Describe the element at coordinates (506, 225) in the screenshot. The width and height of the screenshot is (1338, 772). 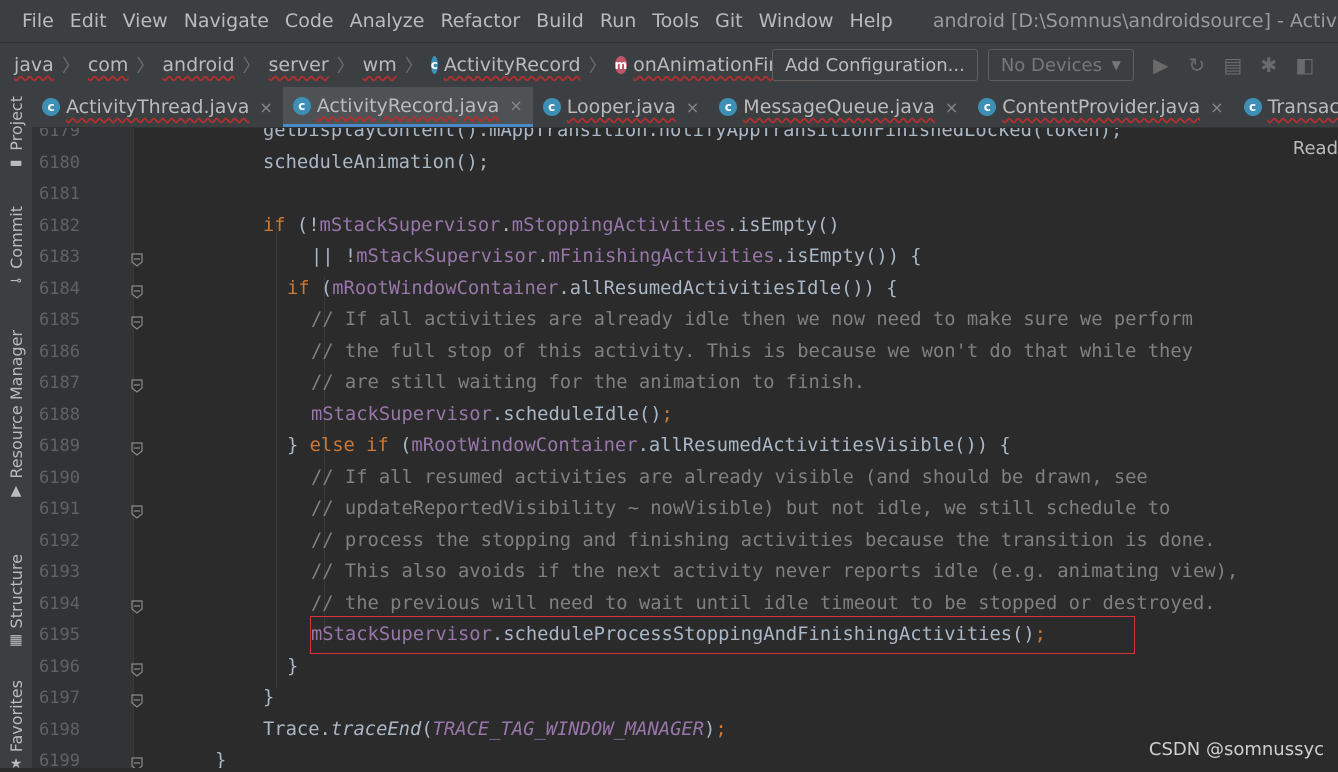
I see `code-token: .` at that location.